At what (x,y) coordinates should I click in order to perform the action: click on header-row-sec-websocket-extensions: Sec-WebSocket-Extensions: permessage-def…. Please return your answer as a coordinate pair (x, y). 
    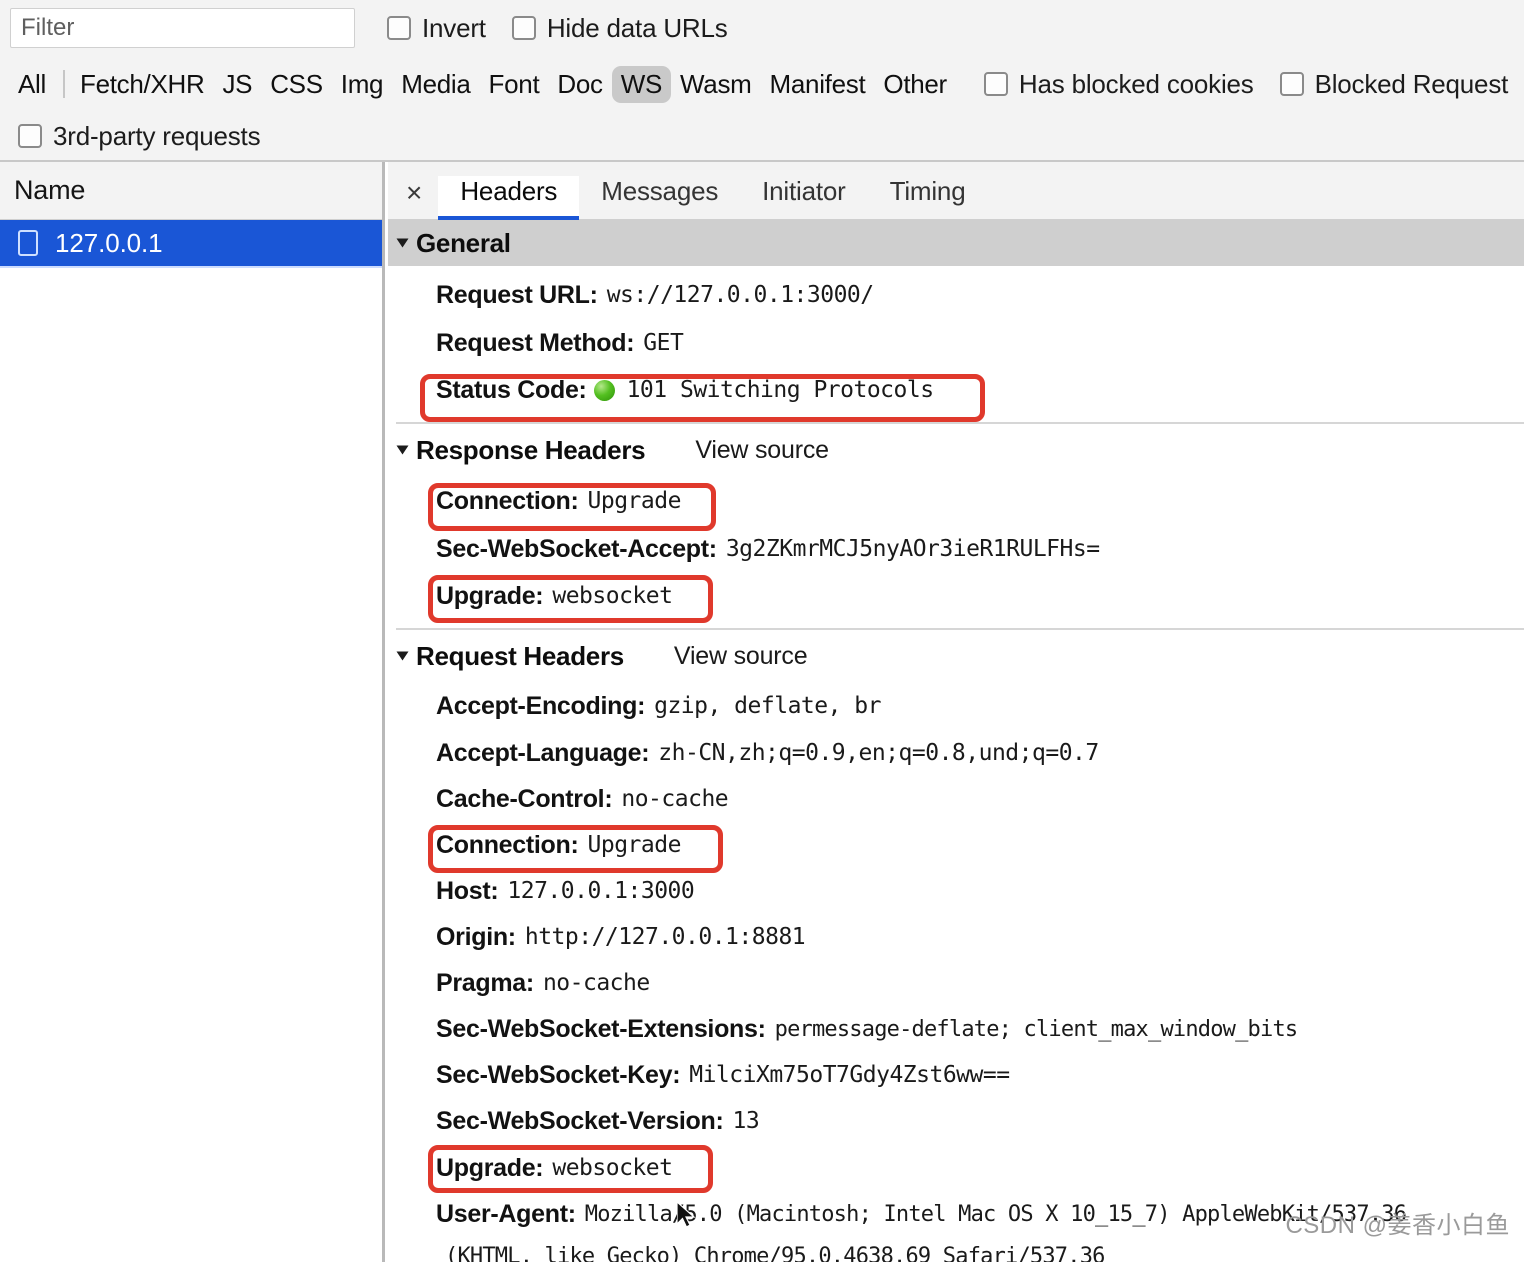
    Looking at the image, I should click on (956, 1029).